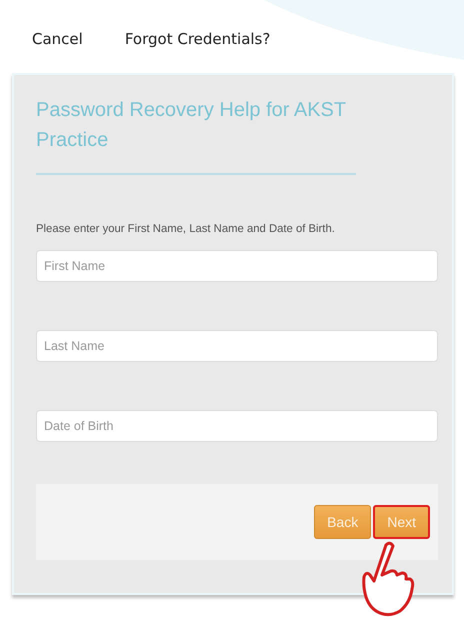  Describe the element at coordinates (57, 39) in the screenshot. I see `cancel-link: Cancel` at that location.